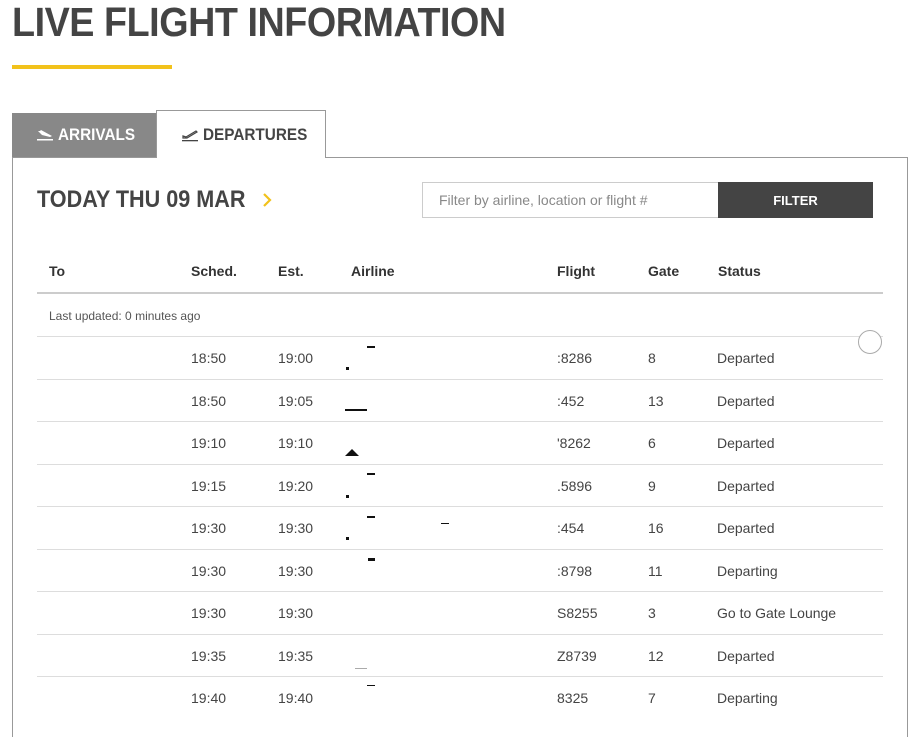  Describe the element at coordinates (574, 443) in the screenshot. I see `cell-flight: '8262` at that location.